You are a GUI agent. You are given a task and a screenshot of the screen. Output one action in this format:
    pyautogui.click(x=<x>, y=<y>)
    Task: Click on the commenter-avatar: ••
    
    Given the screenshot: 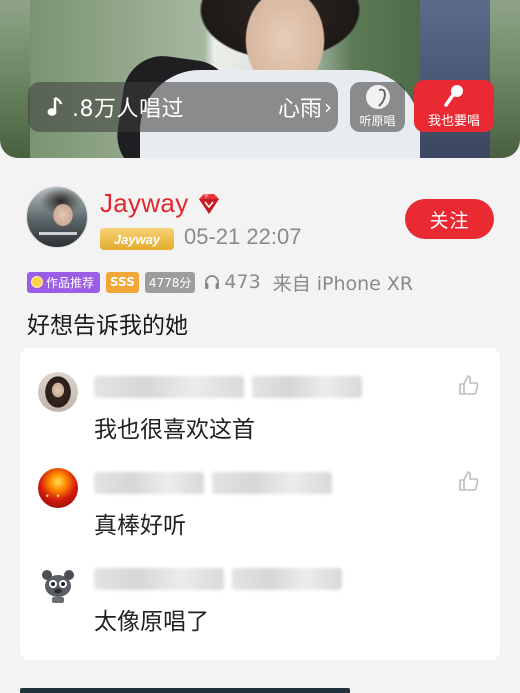 What is the action you would take?
    pyautogui.click(x=58, y=488)
    